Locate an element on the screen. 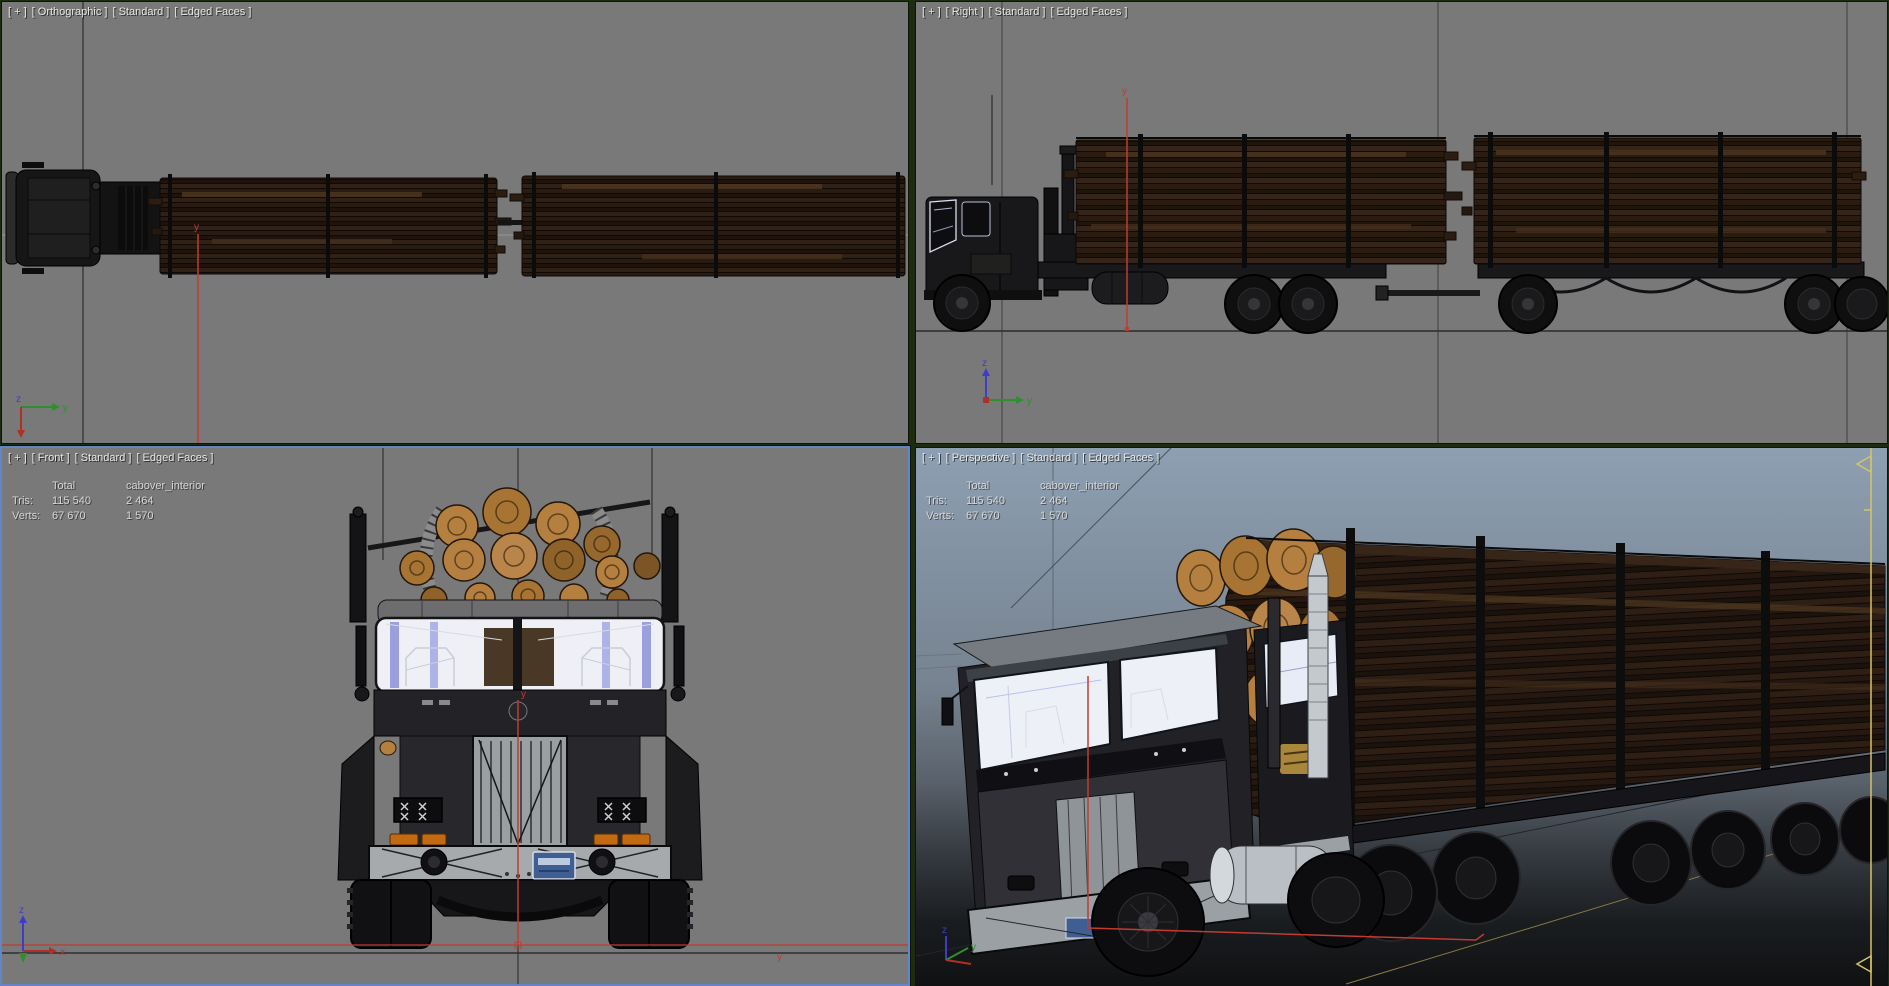  world-axis-gizmo-icon: z x is located at coordinates (42, 934).